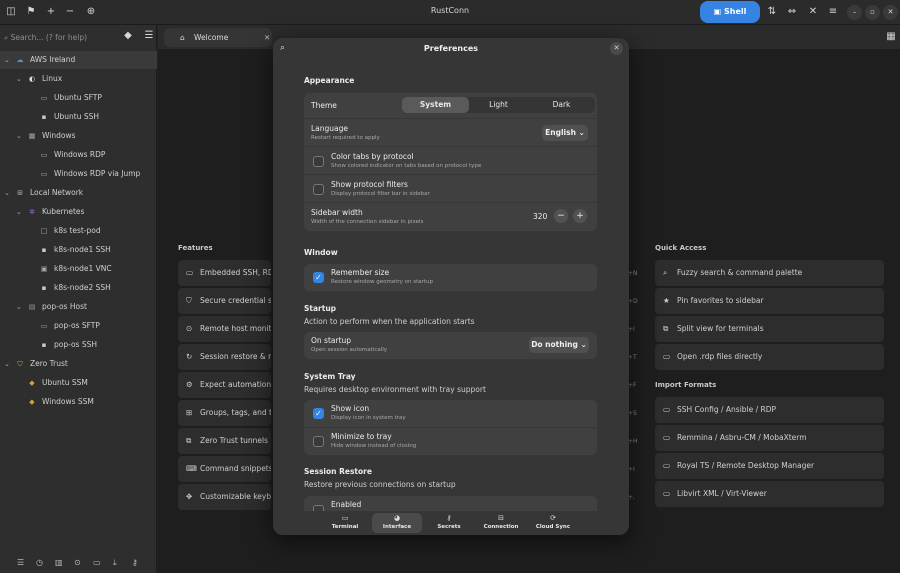 This screenshot has height=573, width=900. Describe the element at coordinates (78, 212) in the screenshot. I see `tree-item: ⌄ ✲ Kubernetes` at that location.